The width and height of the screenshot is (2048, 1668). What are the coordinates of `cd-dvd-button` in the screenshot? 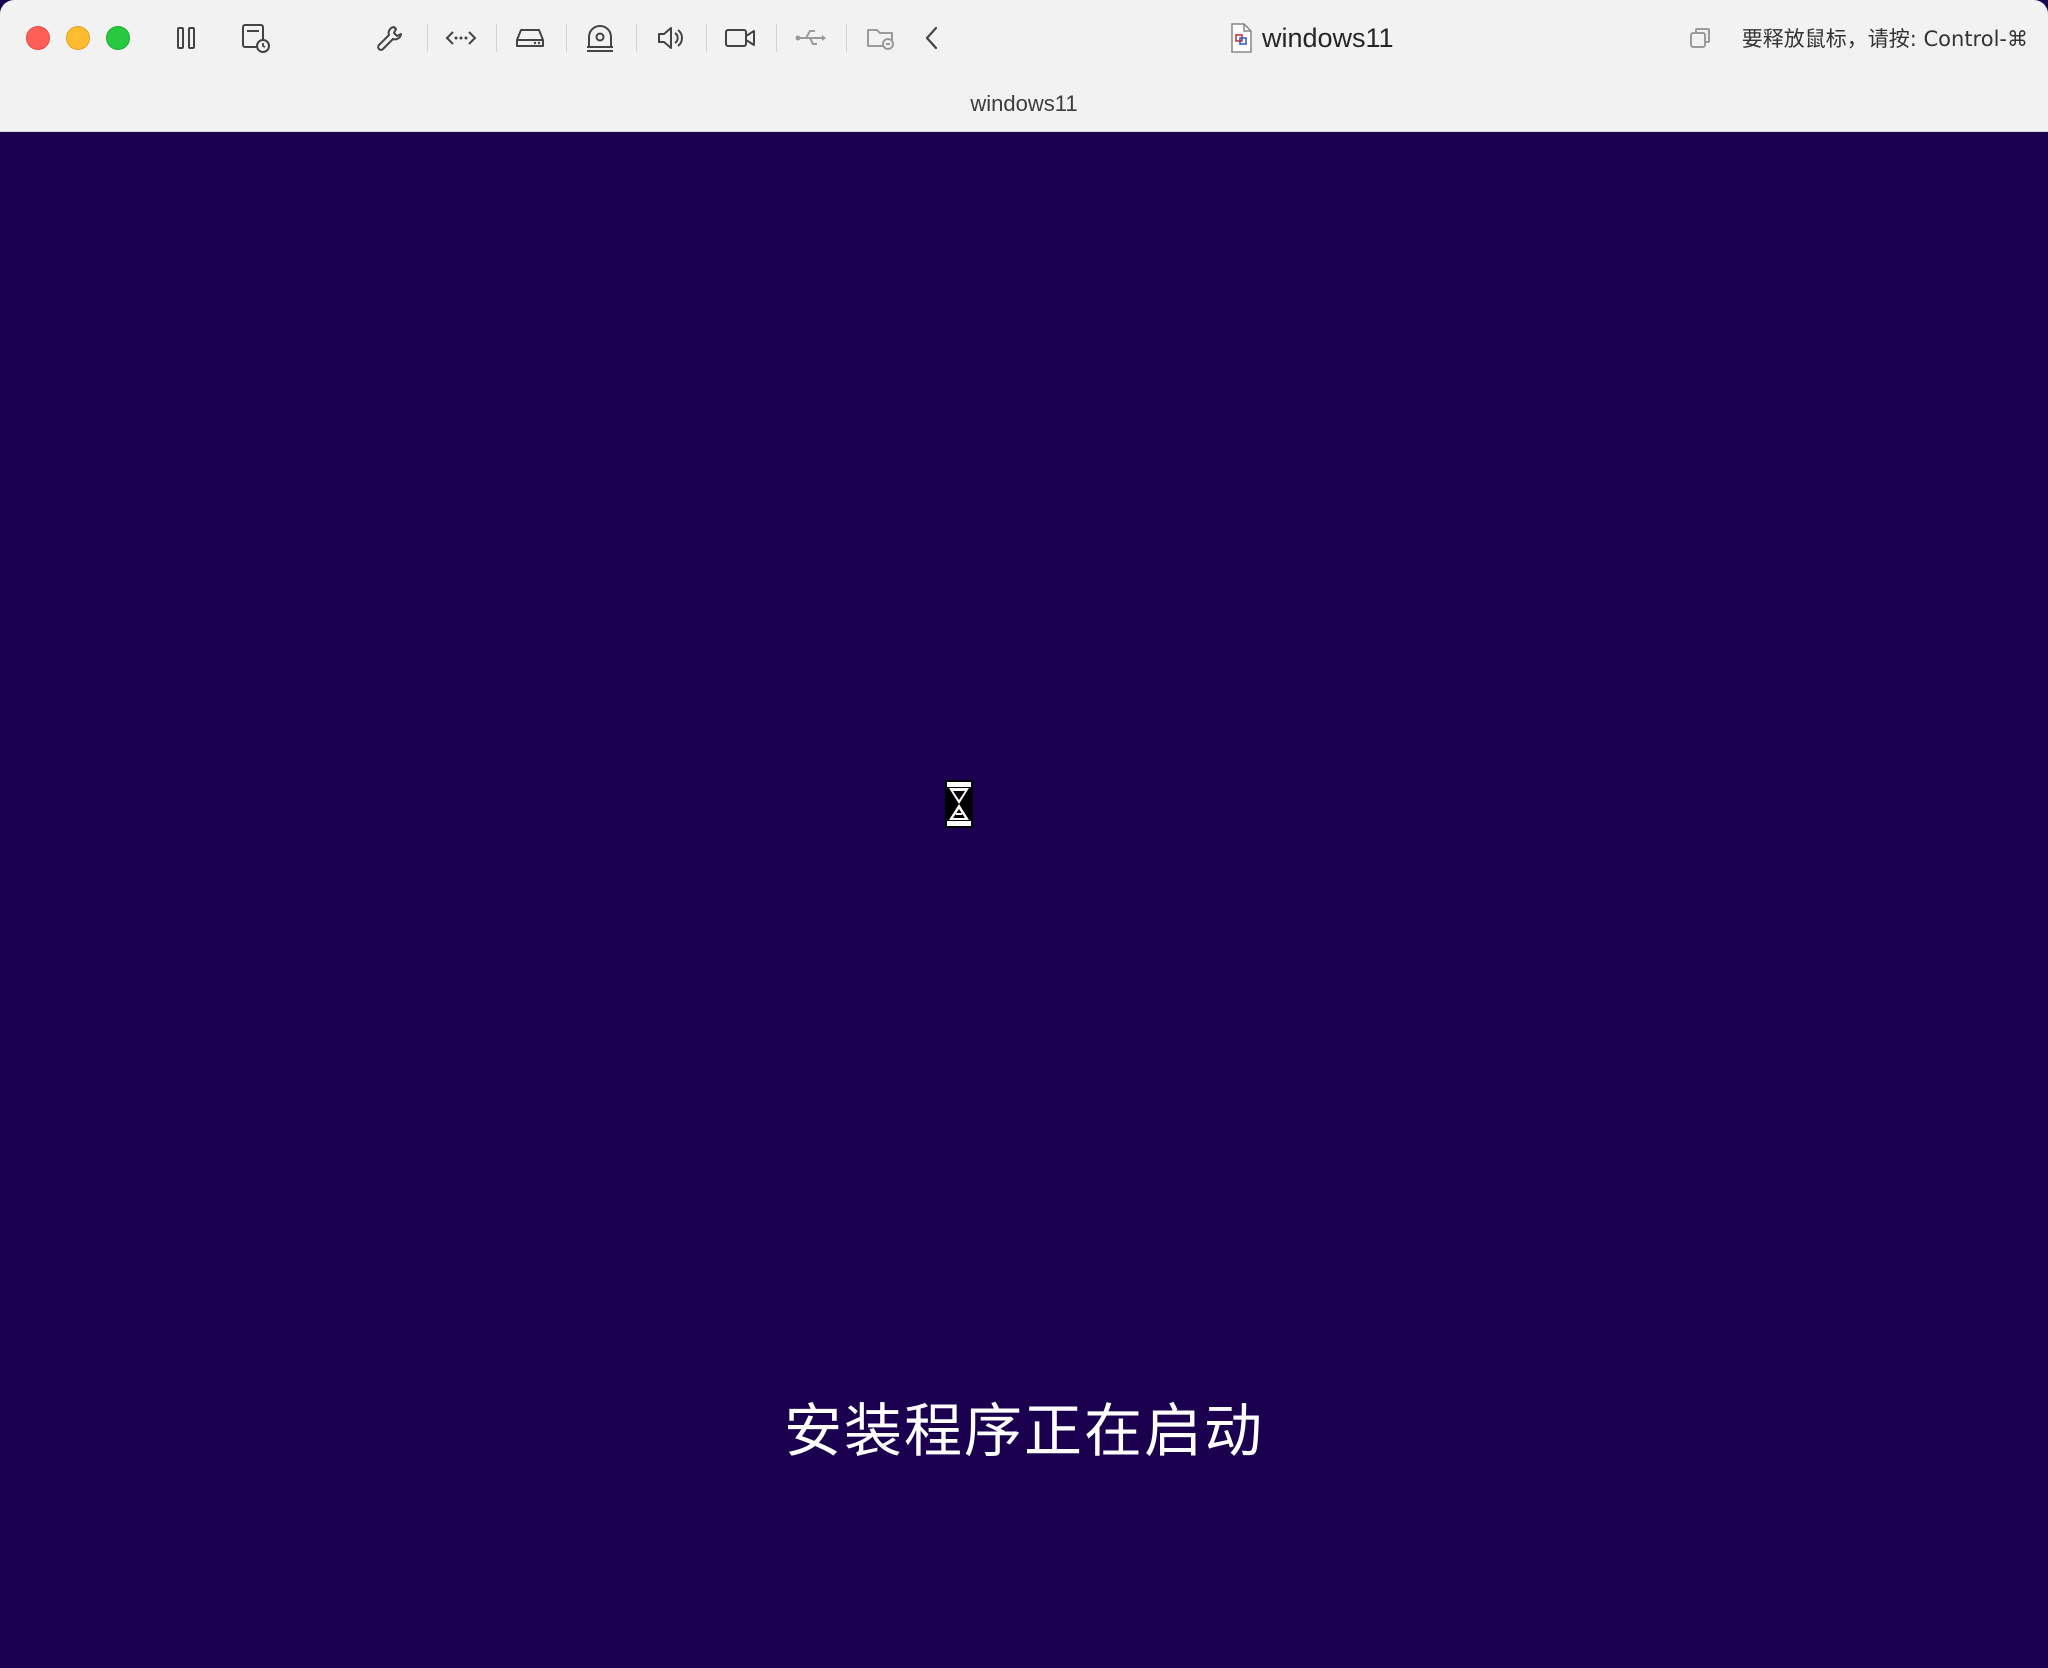 It's located at (600, 38).